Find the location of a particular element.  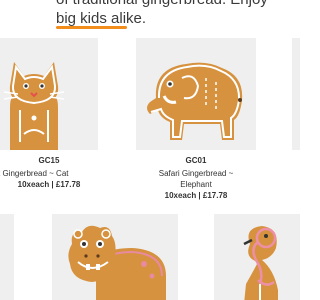

product-sku: GC01 is located at coordinates (196, 160).